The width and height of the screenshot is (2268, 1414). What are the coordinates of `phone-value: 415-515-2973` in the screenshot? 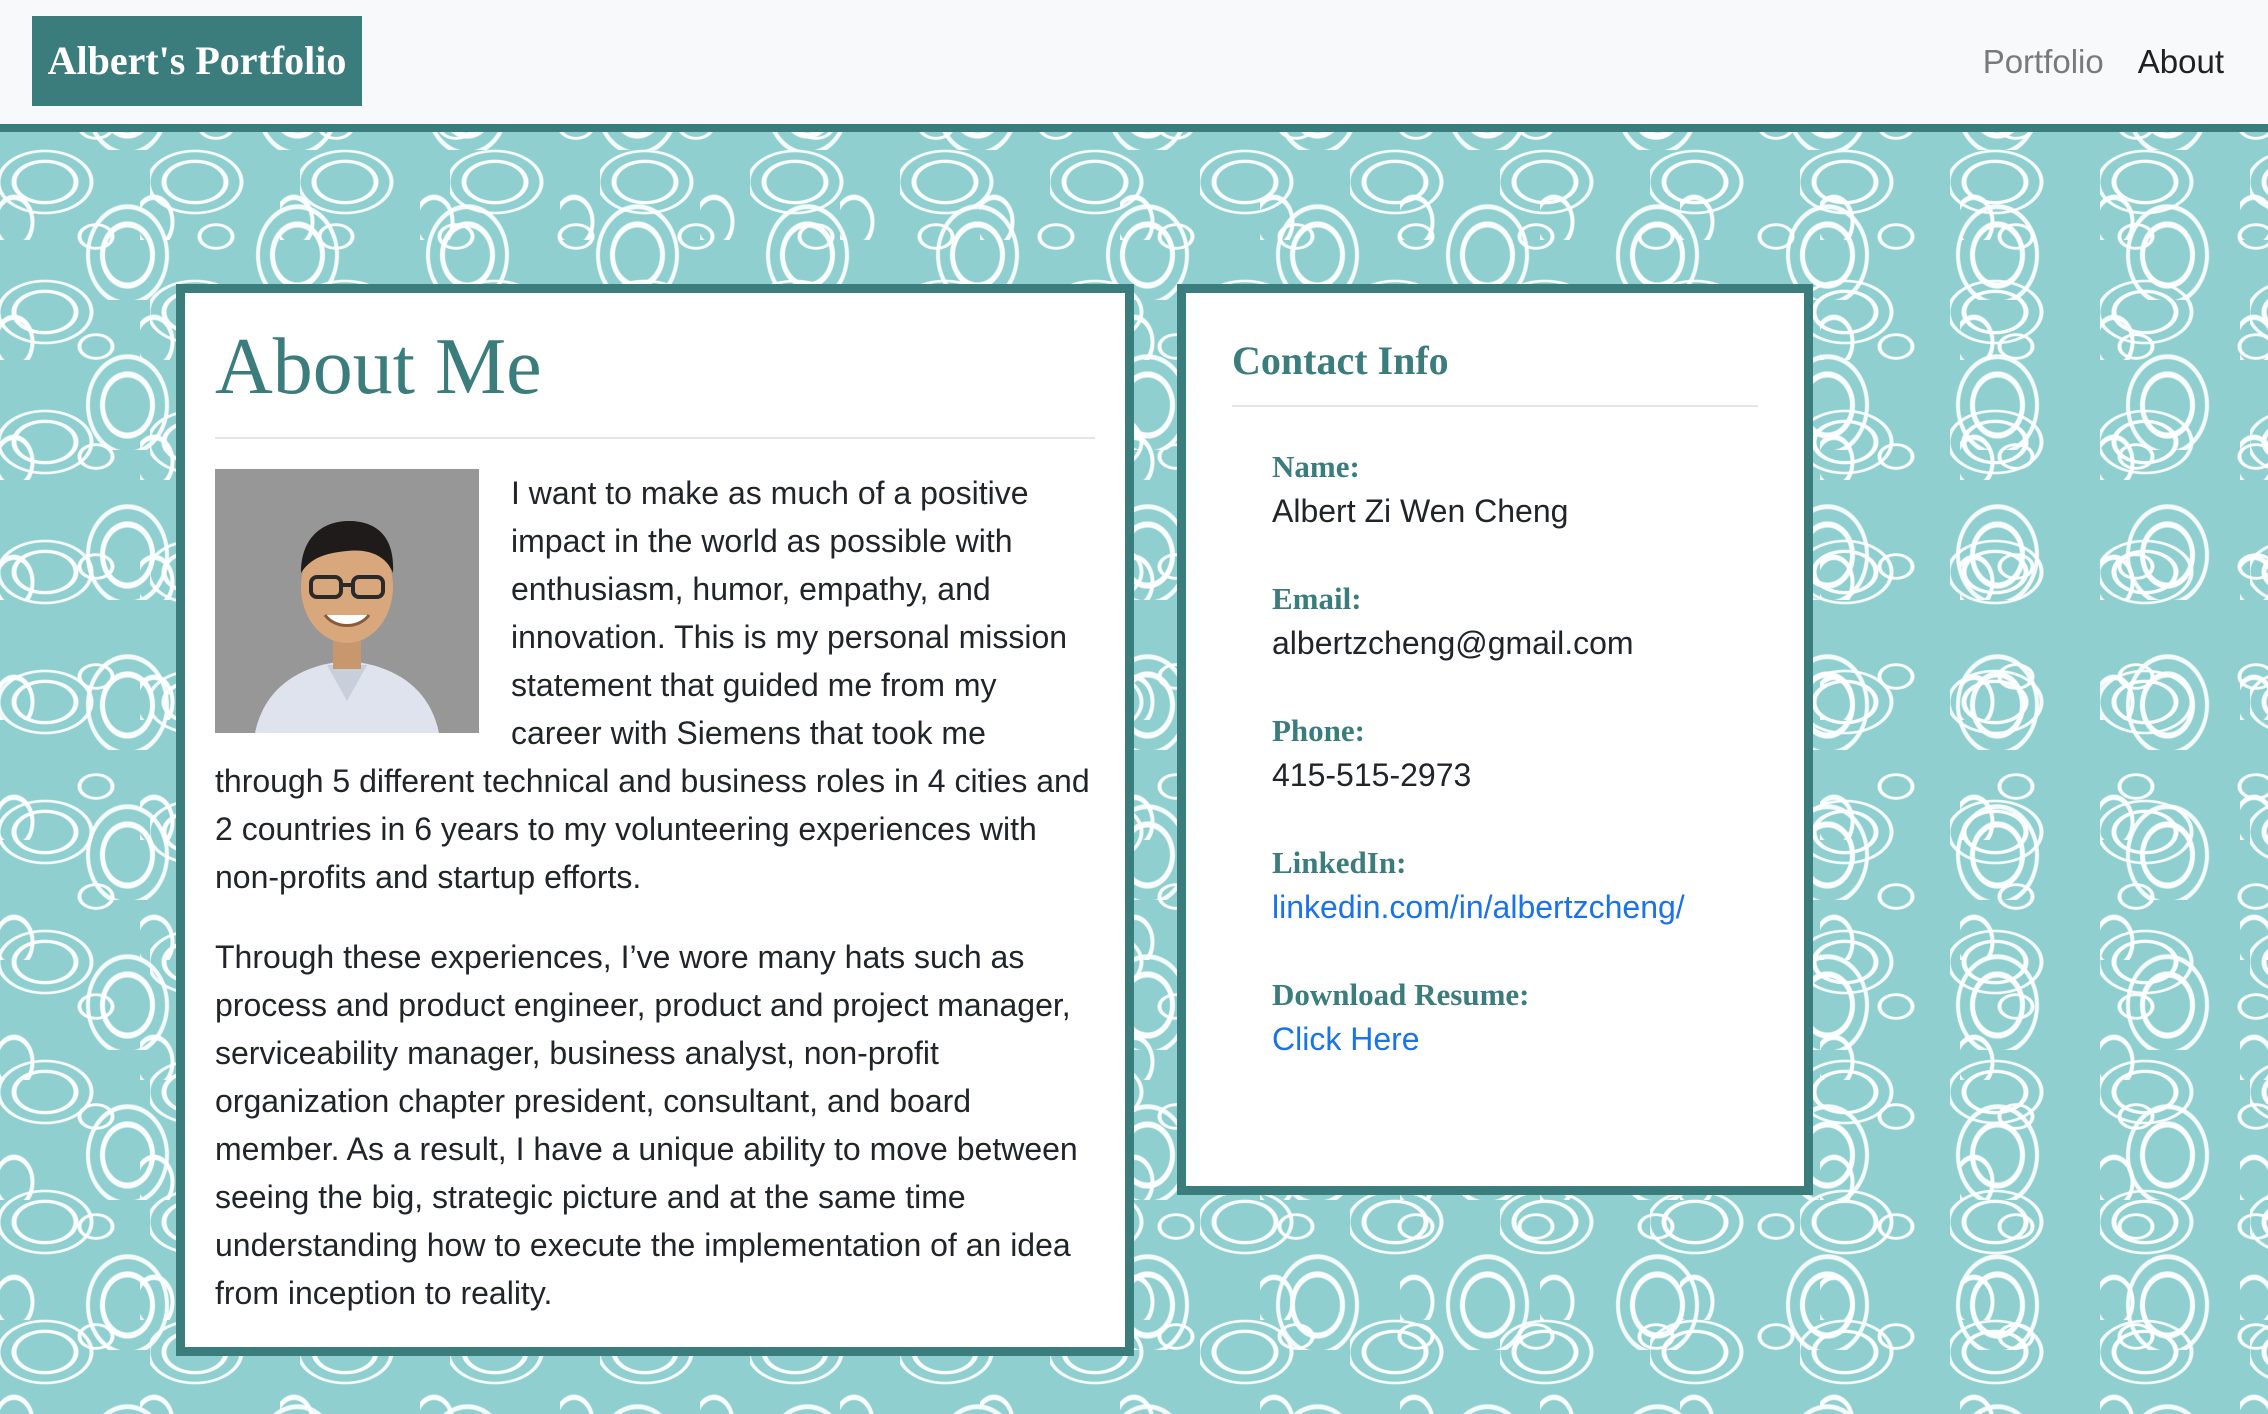 It's located at (1372, 775).